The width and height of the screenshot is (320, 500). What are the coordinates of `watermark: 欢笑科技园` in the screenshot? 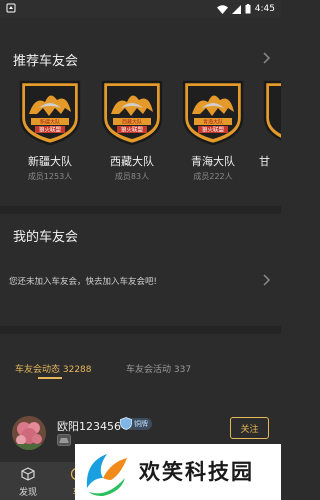 It's located at (178, 472).